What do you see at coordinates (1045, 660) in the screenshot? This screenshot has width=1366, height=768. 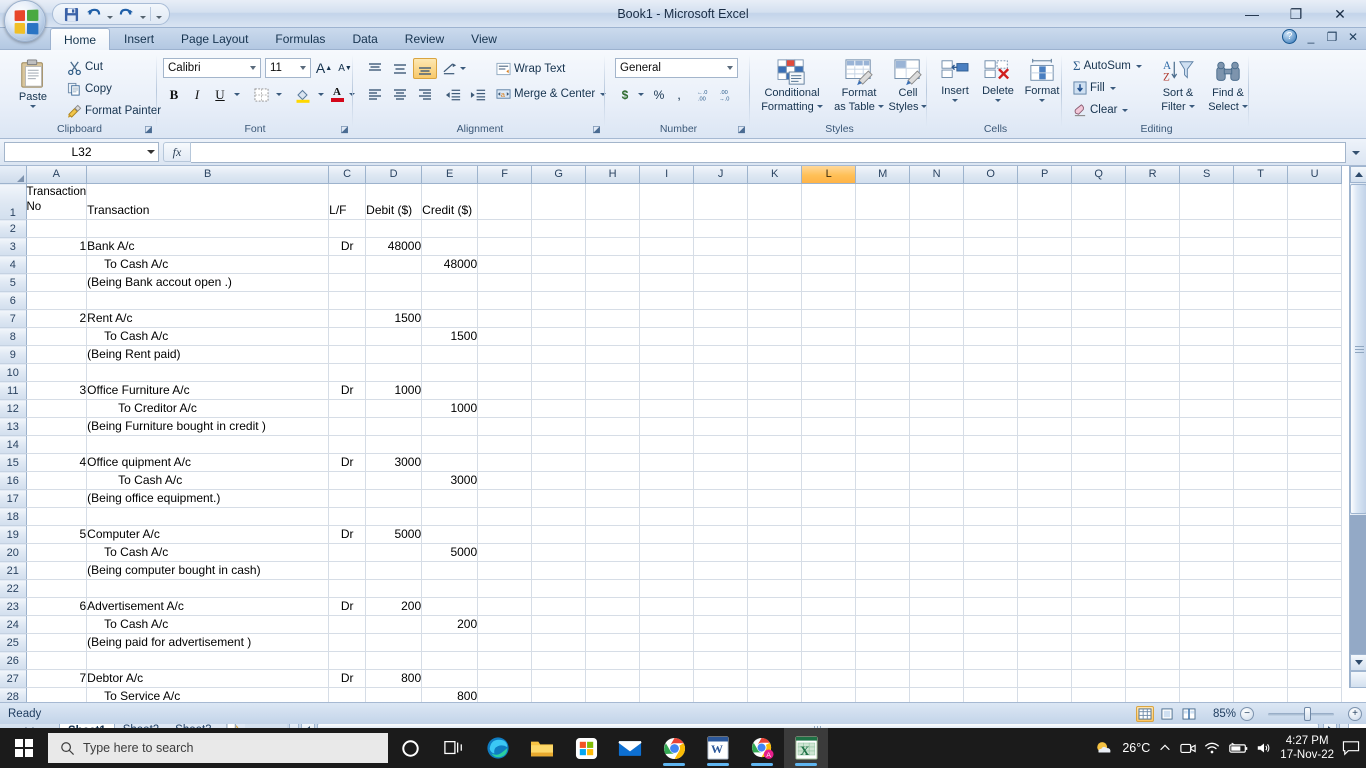 I see `cell-P26` at bounding box center [1045, 660].